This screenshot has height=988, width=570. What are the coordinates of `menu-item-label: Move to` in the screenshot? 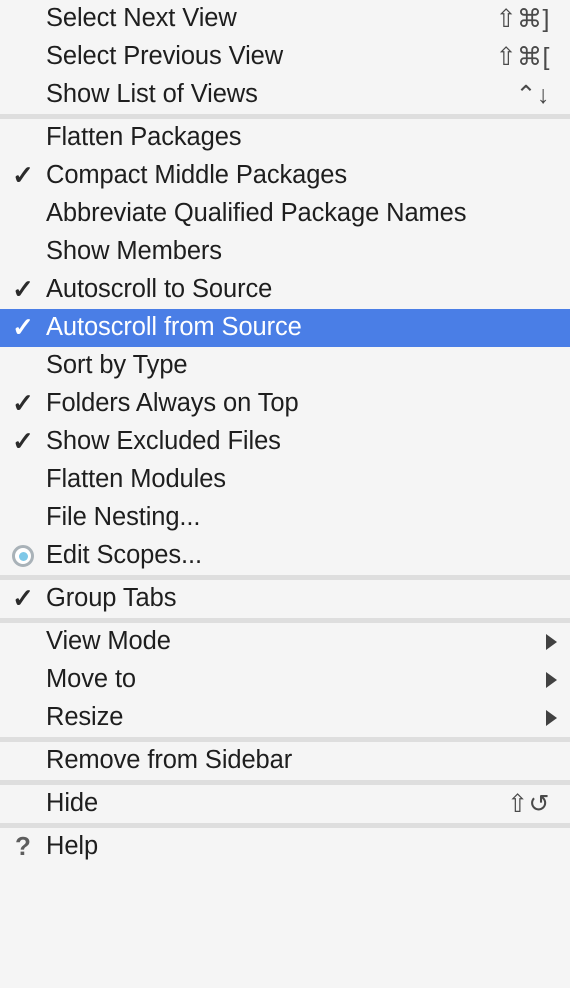 It's located at (91, 679).